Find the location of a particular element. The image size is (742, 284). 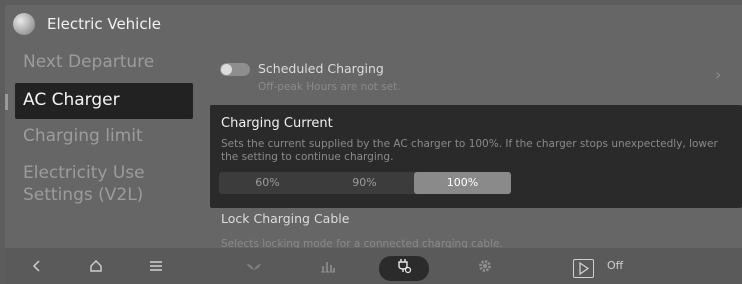

option-90: 90% is located at coordinates (364, 183).